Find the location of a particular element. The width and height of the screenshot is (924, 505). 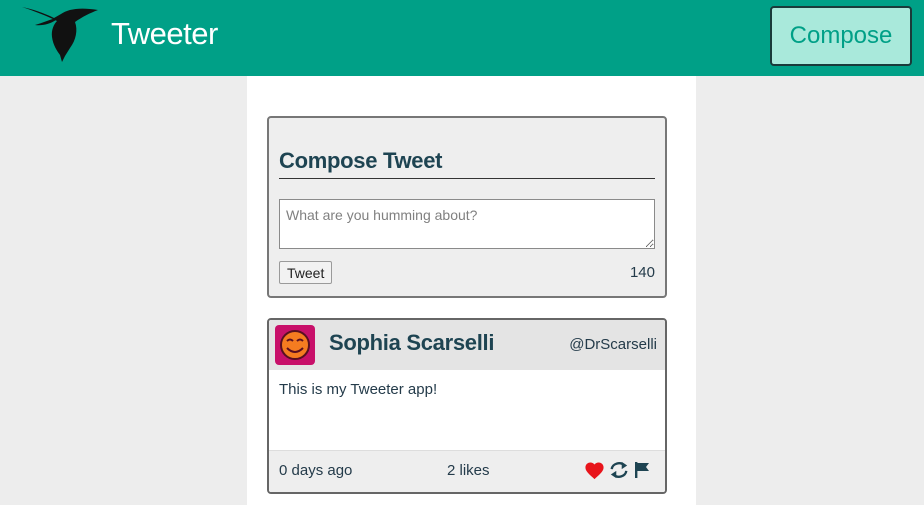

retweet-icon is located at coordinates (619, 470).